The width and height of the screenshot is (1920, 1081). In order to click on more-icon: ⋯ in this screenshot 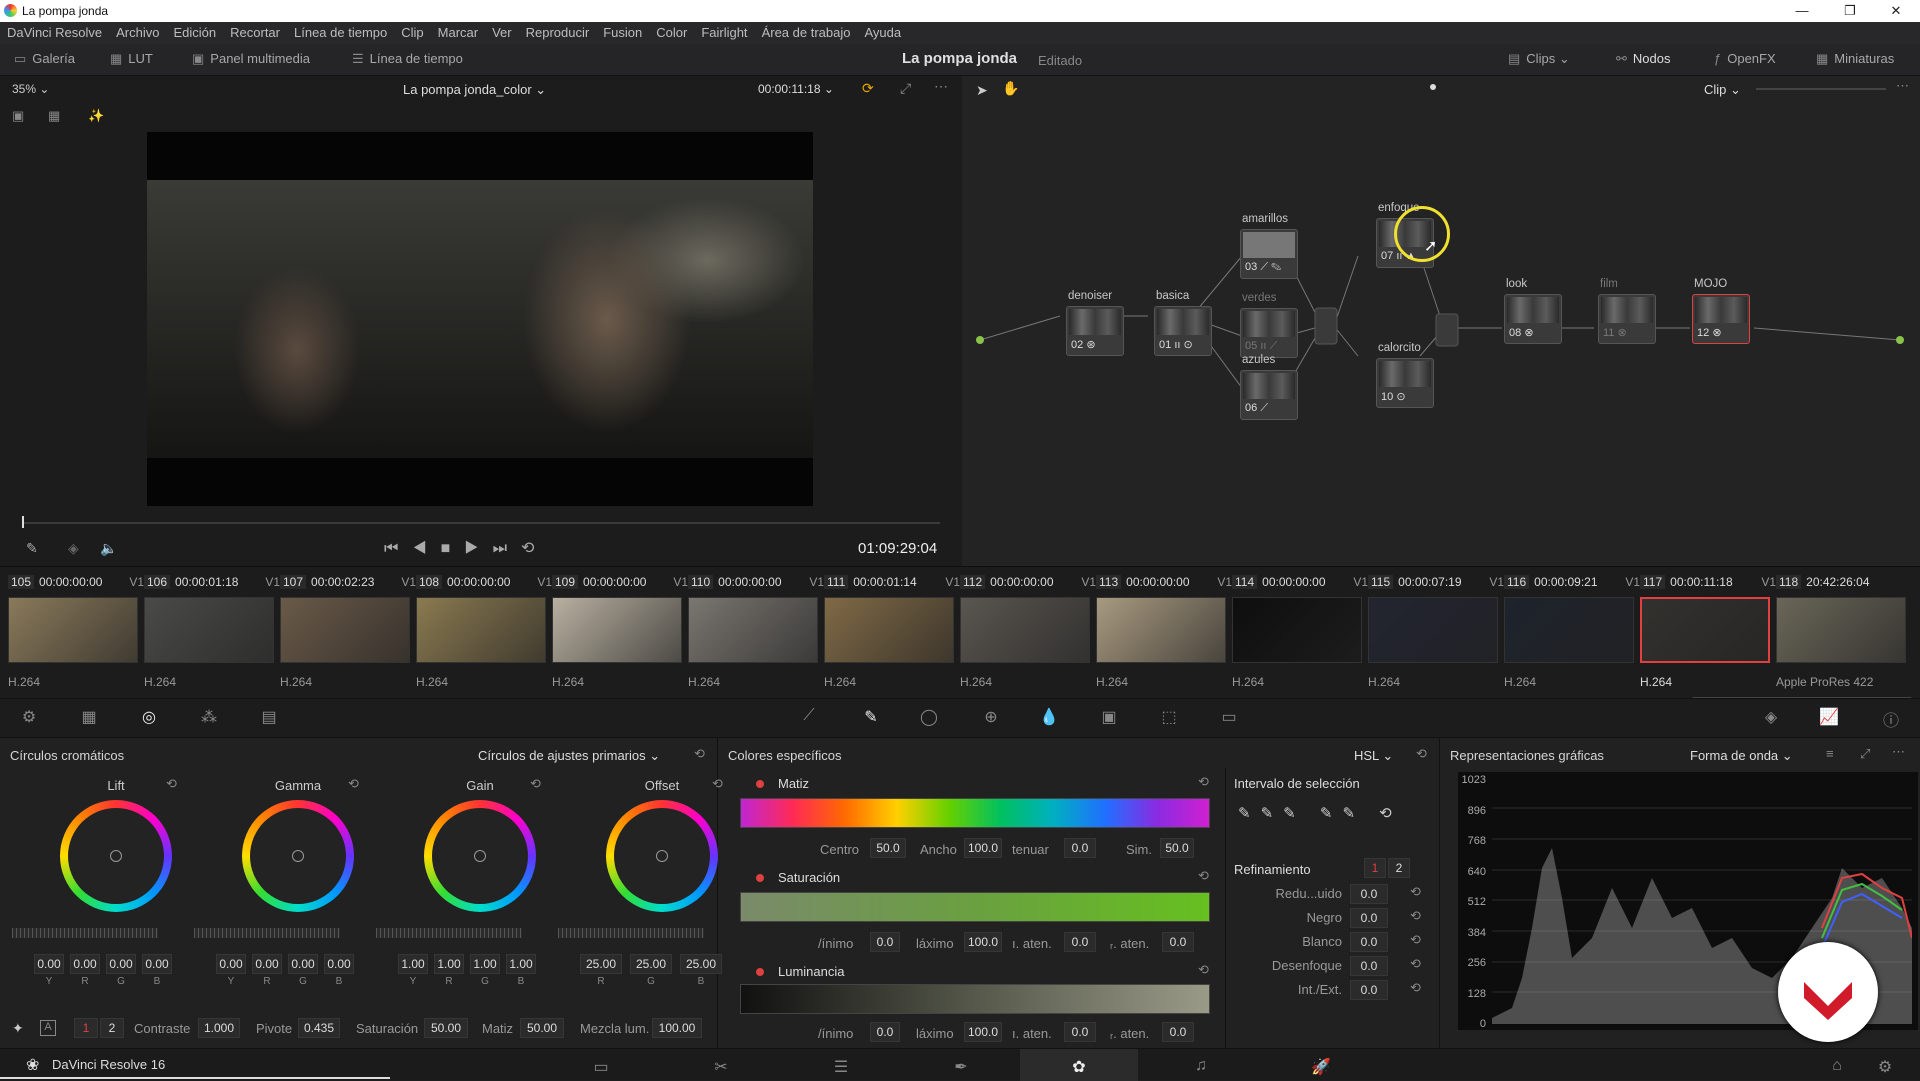, I will do `click(941, 86)`.